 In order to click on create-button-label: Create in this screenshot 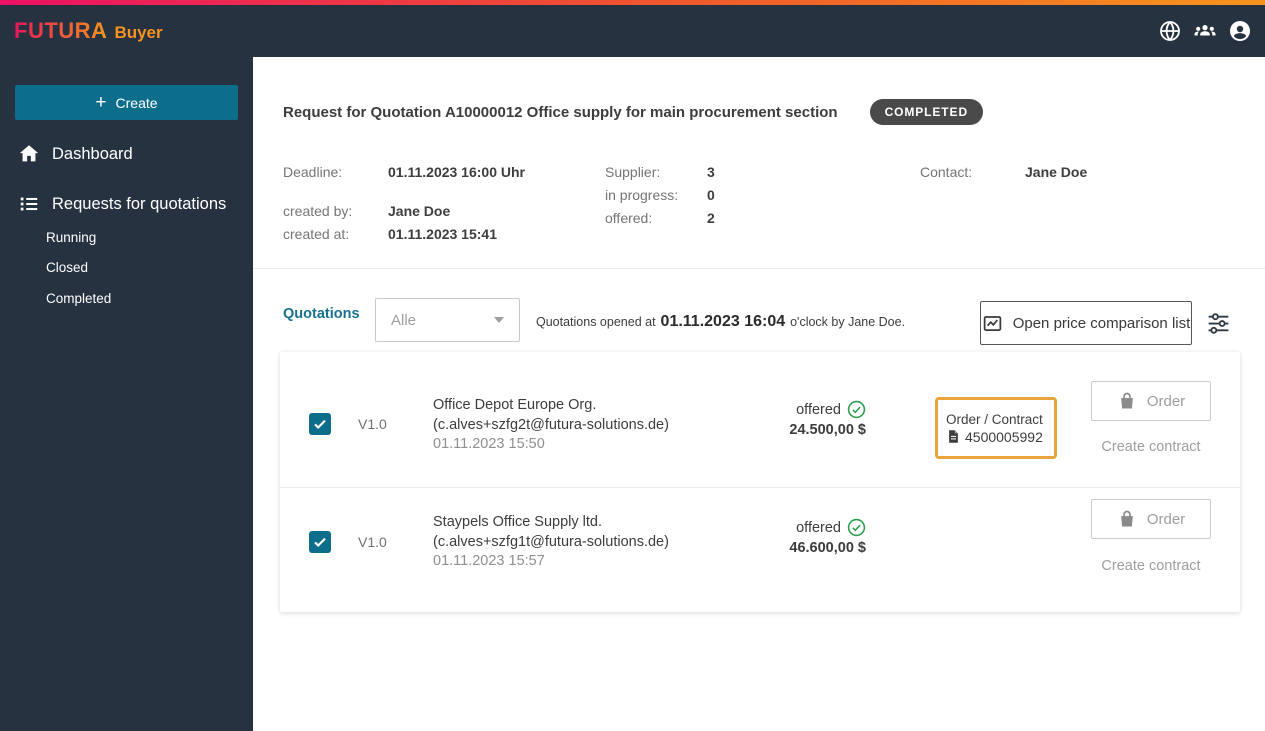, I will do `click(136, 102)`.